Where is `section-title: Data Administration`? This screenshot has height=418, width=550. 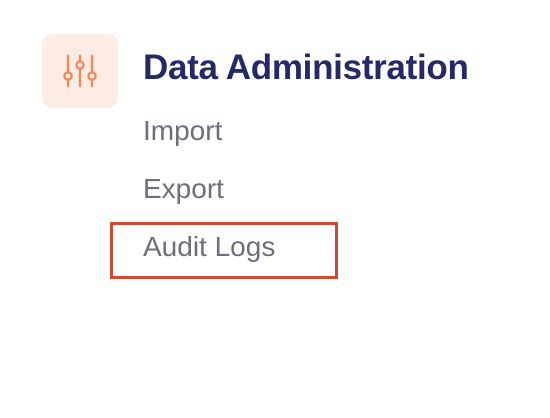
section-title: Data Administration is located at coordinates (306, 67).